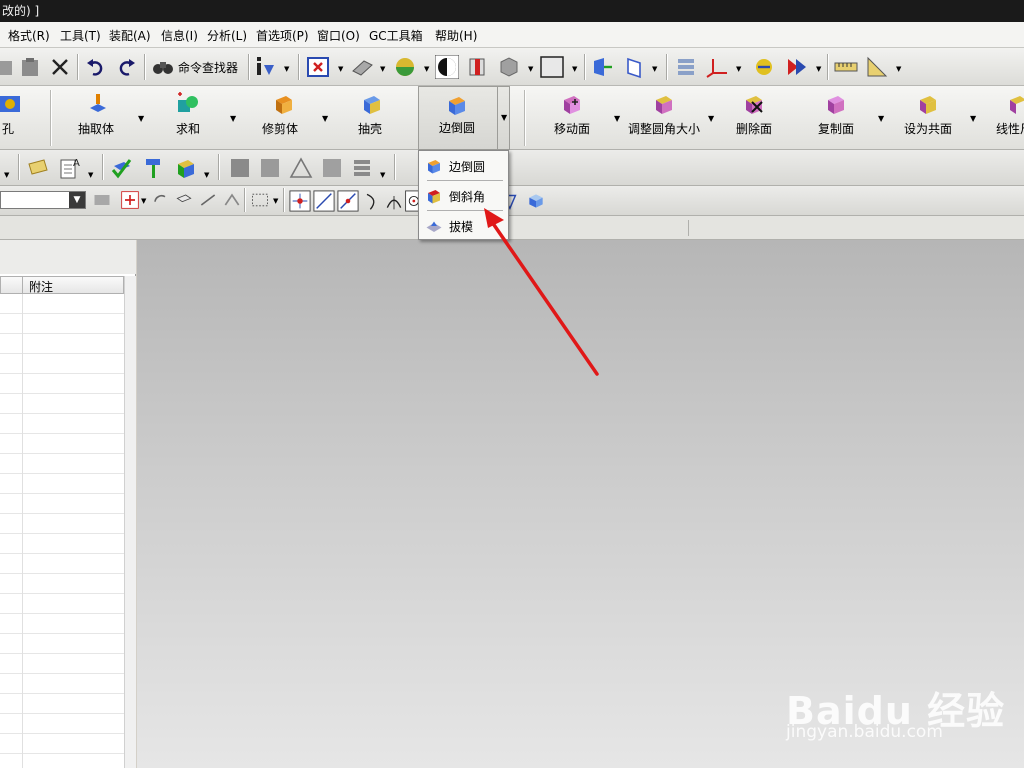  What do you see at coordinates (464, 226) in the screenshot?
I see `menu-item-draft: 拔模` at bounding box center [464, 226].